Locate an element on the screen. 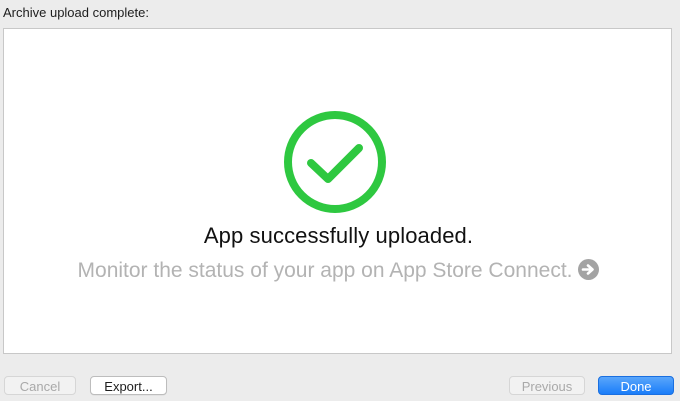  done-button: Done is located at coordinates (636, 385).